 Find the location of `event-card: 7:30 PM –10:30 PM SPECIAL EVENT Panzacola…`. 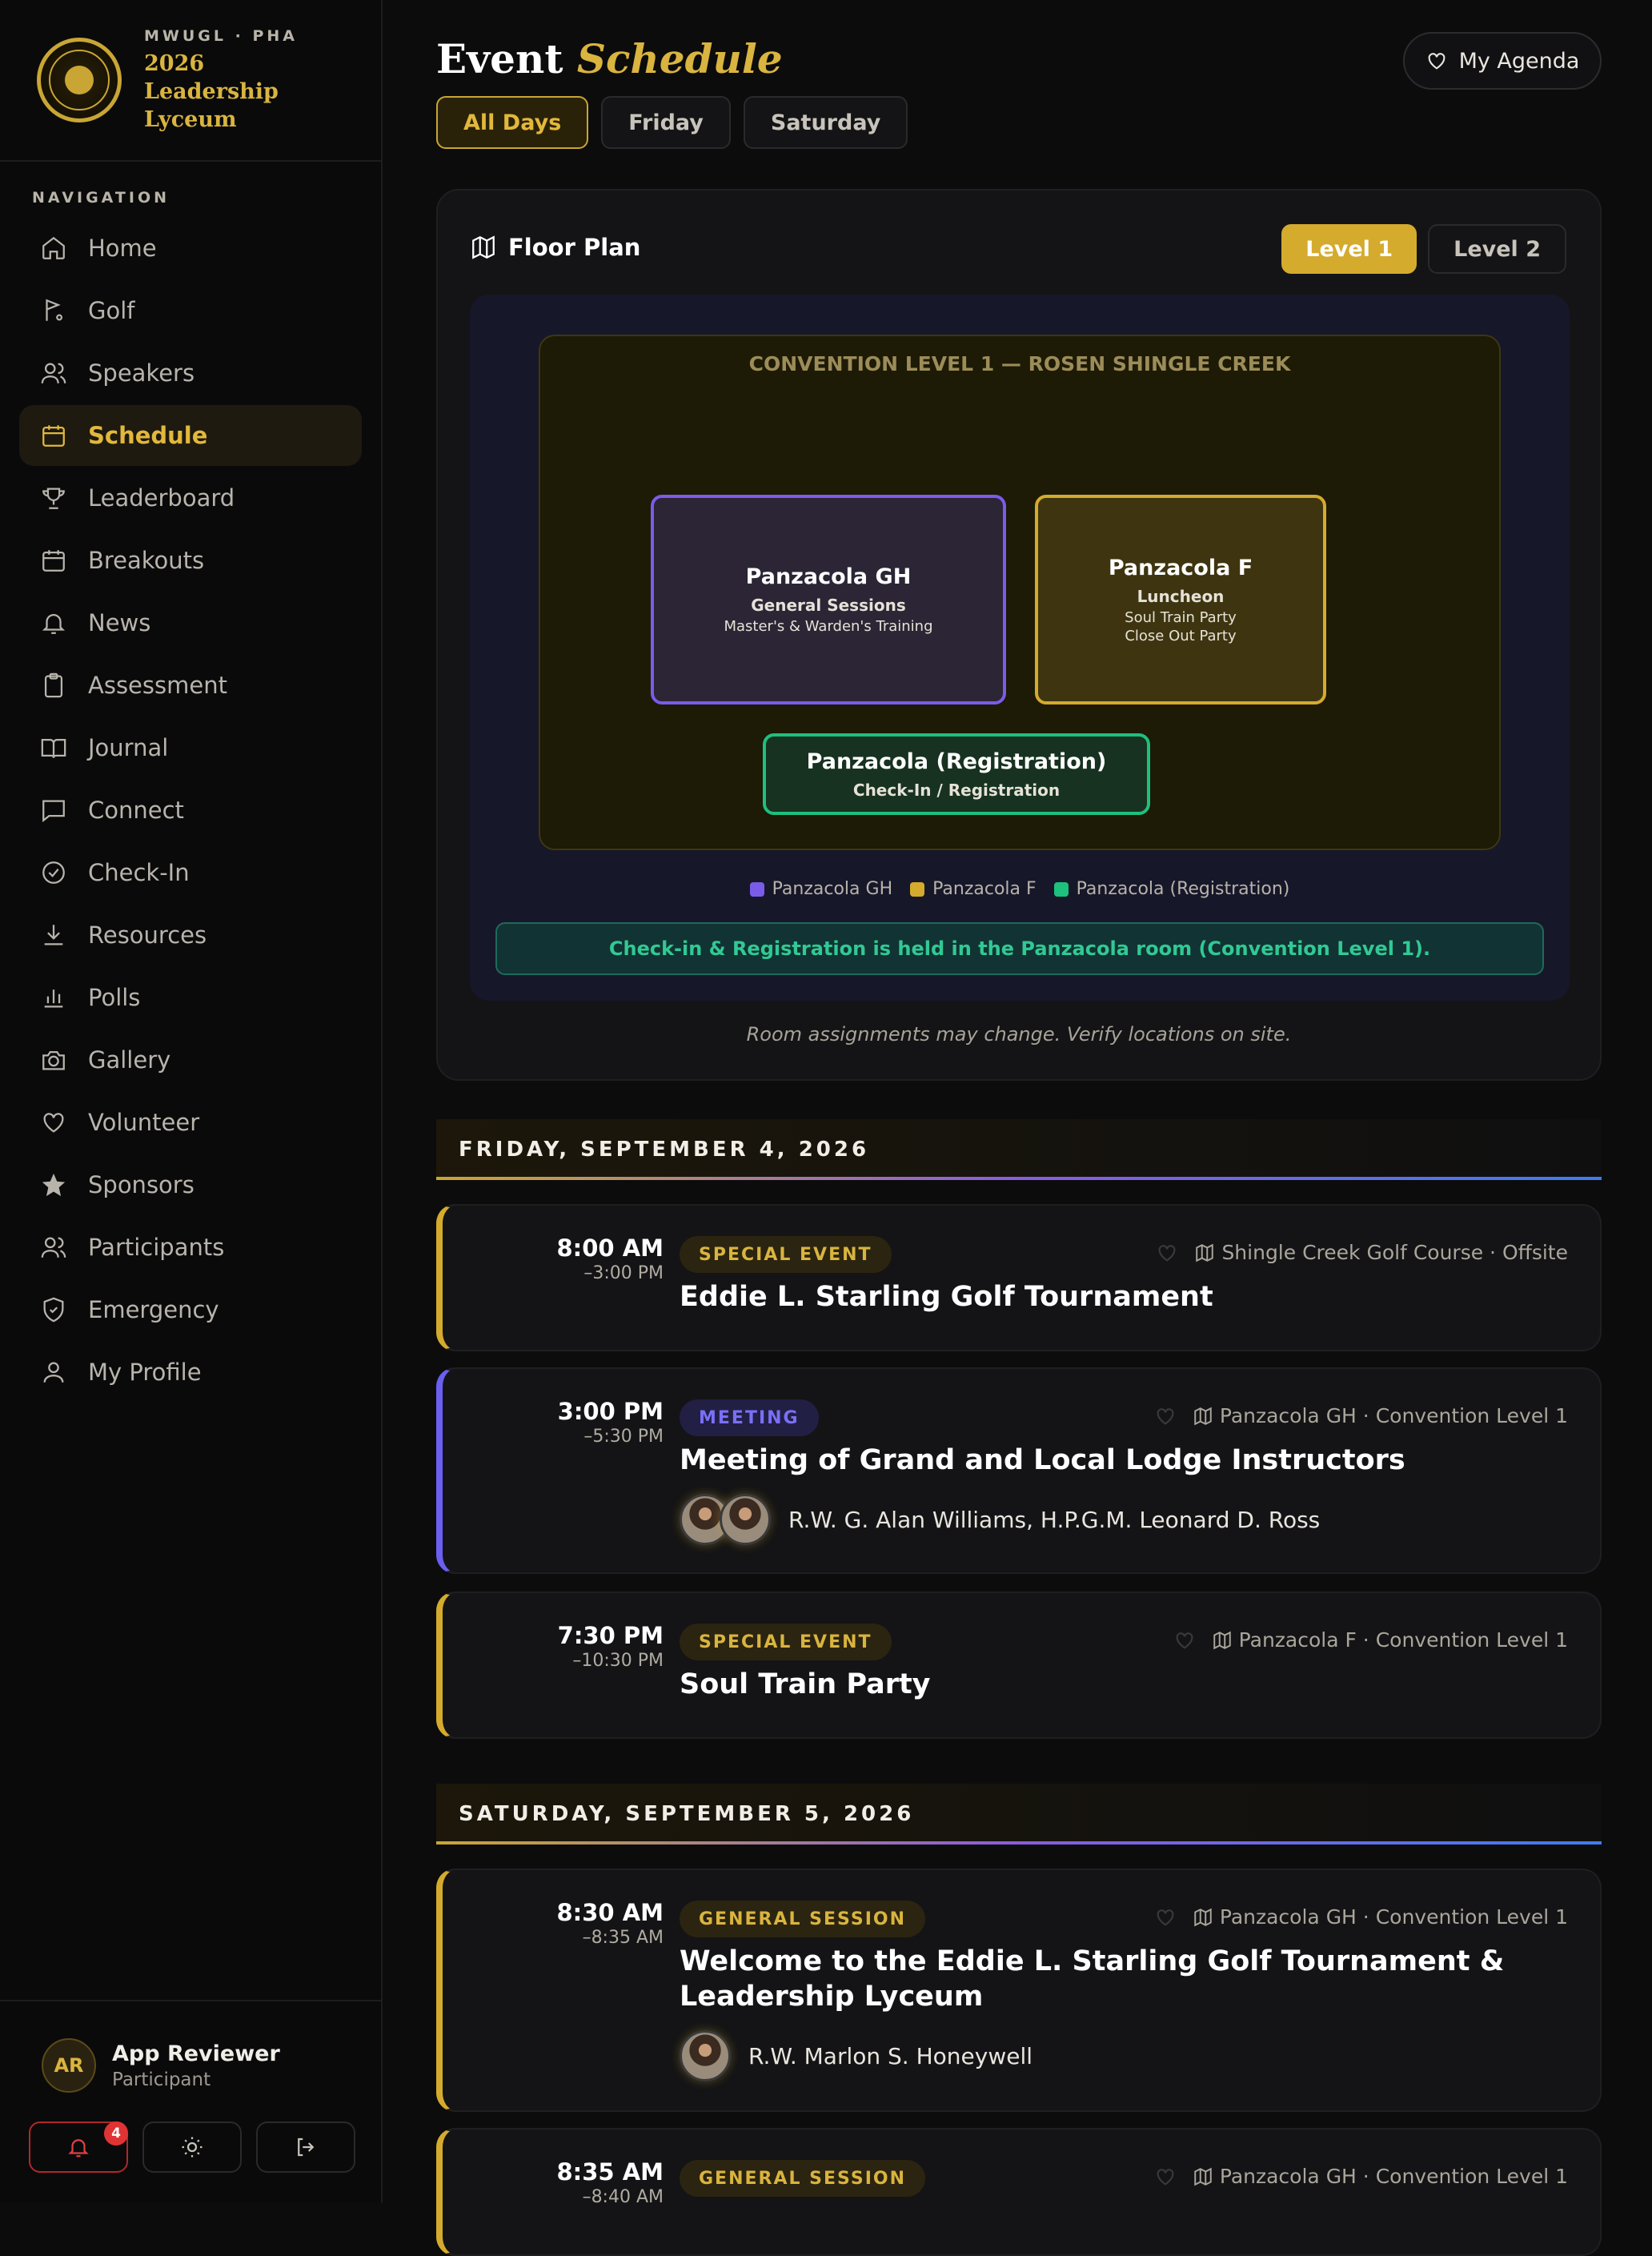

event-card: 7:30 PM –10:30 PM SPECIAL EVENT Panzacola… is located at coordinates (1019, 1665).